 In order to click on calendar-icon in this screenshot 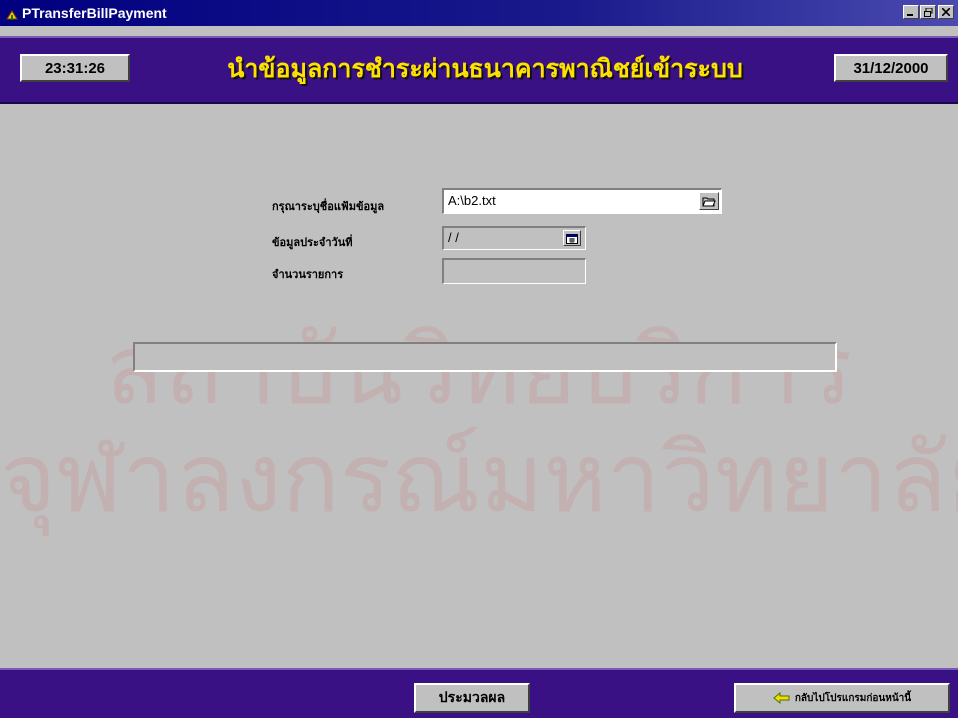, I will do `click(572, 238)`.